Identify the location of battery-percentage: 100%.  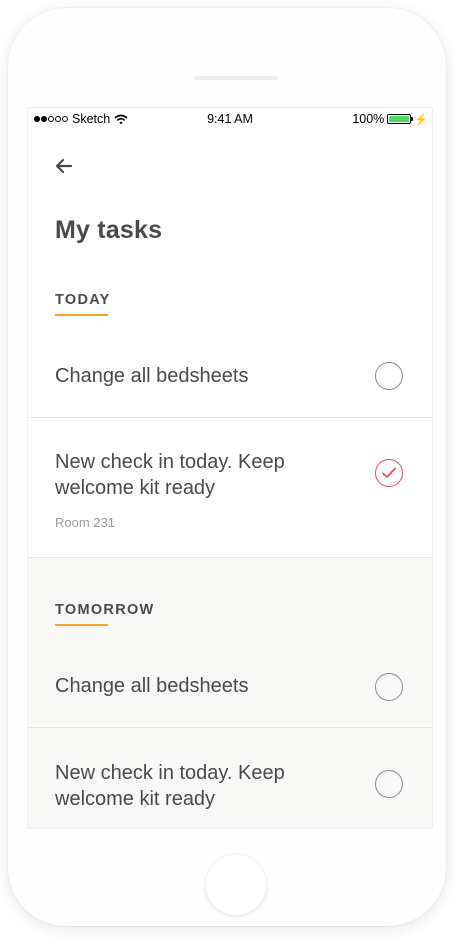
(368, 119).